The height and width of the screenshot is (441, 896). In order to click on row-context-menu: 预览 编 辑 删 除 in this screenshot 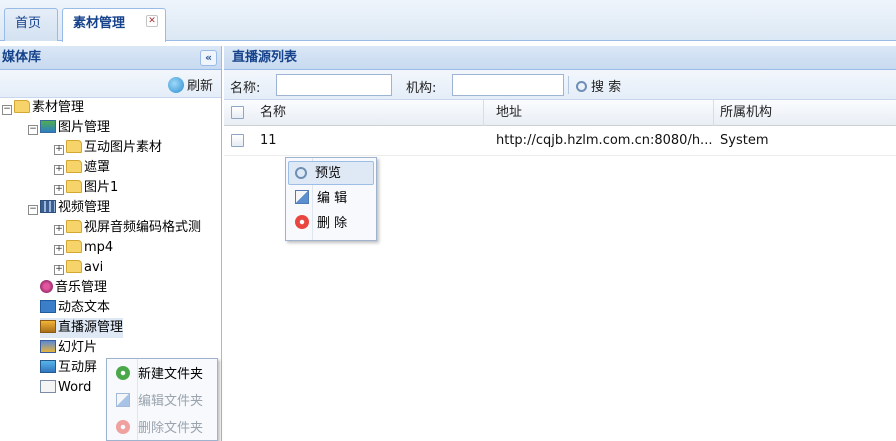, I will do `click(331, 199)`.